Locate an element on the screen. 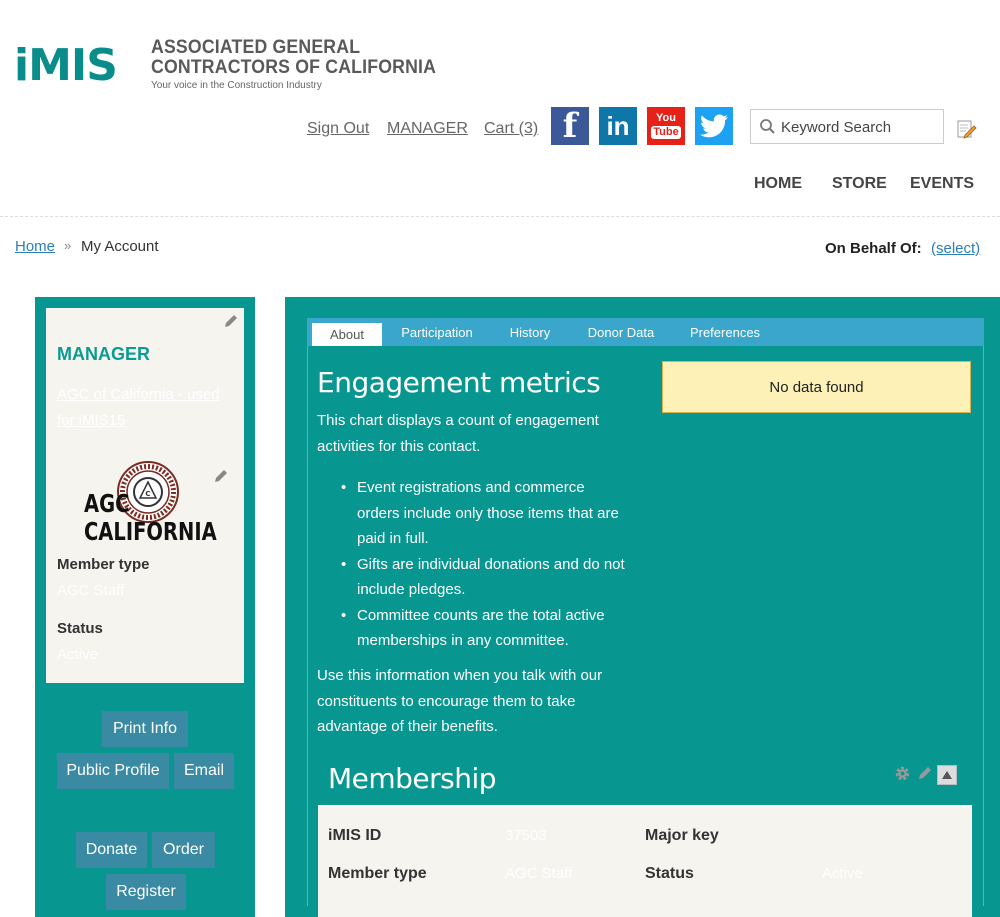  linkedin-glyph: in is located at coordinates (618, 125).